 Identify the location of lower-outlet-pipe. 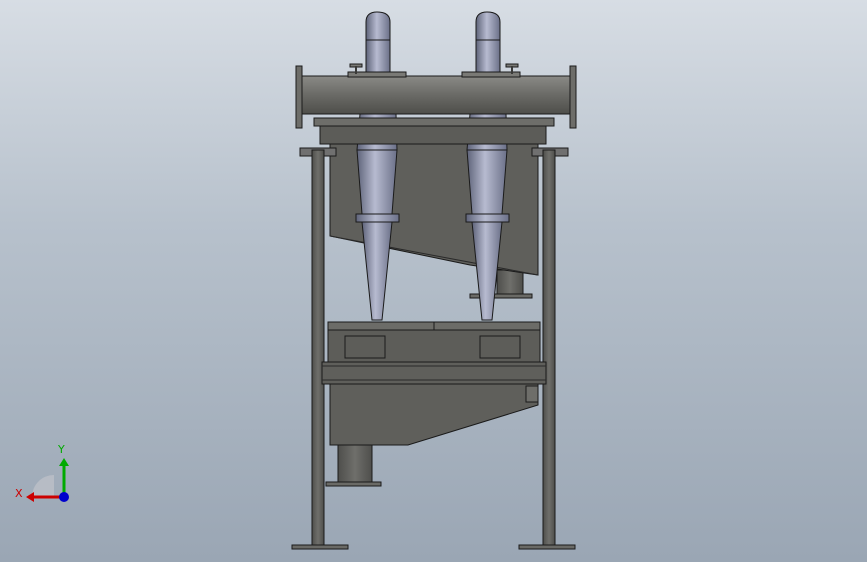
(353, 463).